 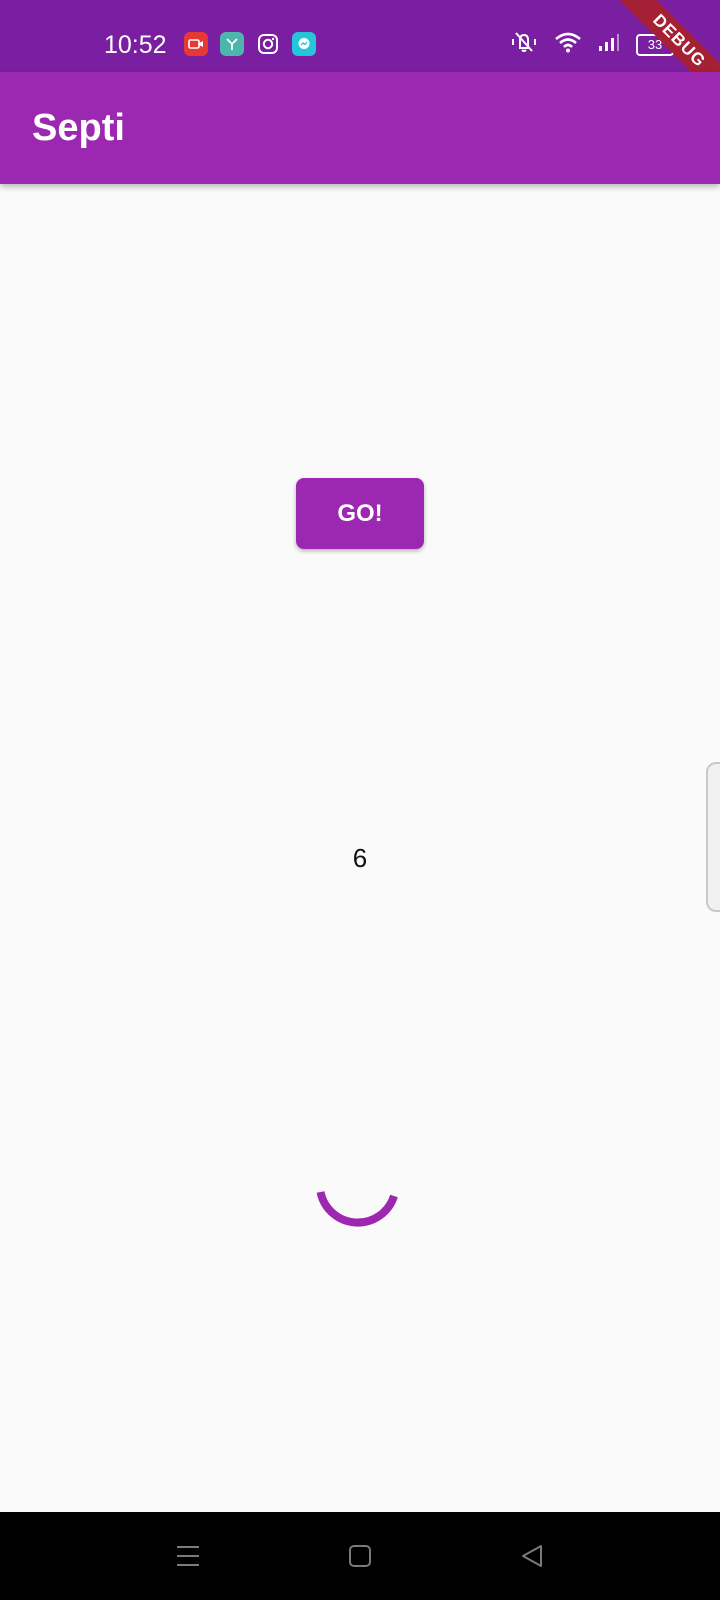 What do you see at coordinates (713, 837) in the screenshot?
I see `edge-panel-handle` at bounding box center [713, 837].